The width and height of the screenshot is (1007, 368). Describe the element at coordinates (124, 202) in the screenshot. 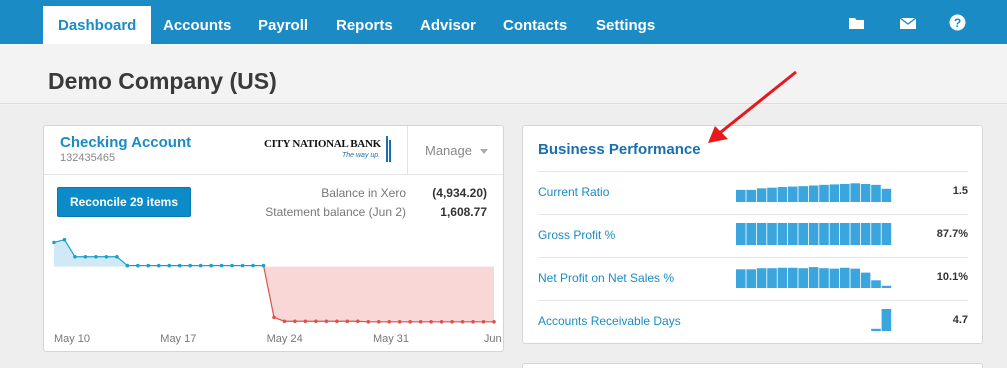

I see `reconcile-button: Reconcile 29 items` at that location.